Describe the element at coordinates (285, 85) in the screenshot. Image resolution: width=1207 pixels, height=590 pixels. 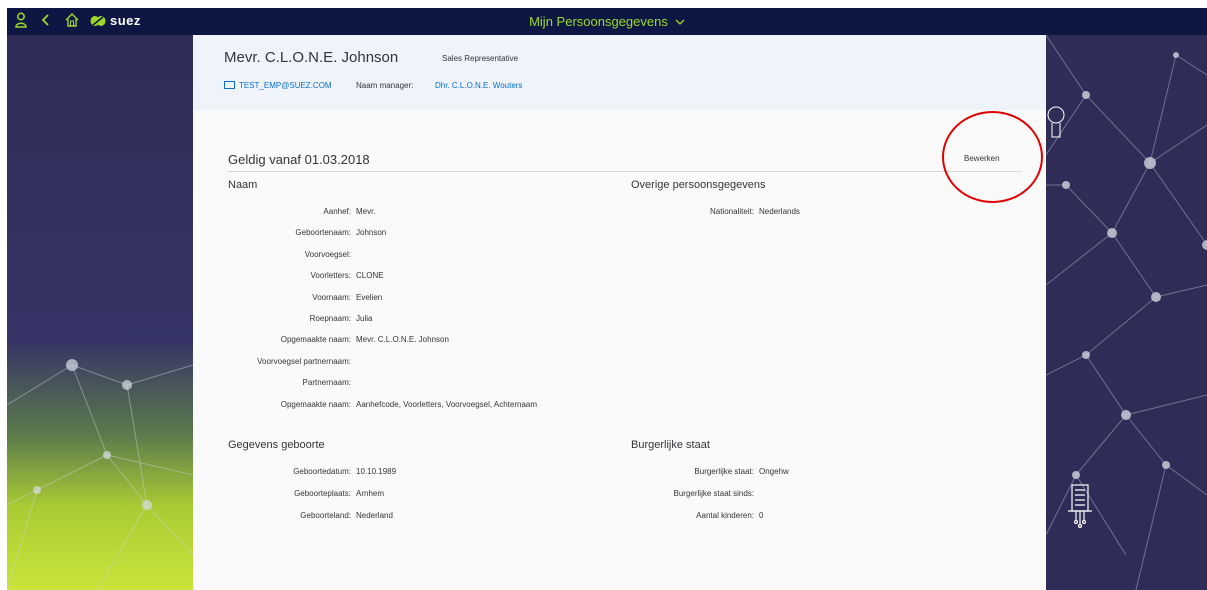
I see `employee-email: TEST_EMP@SUEZ.COM` at that location.